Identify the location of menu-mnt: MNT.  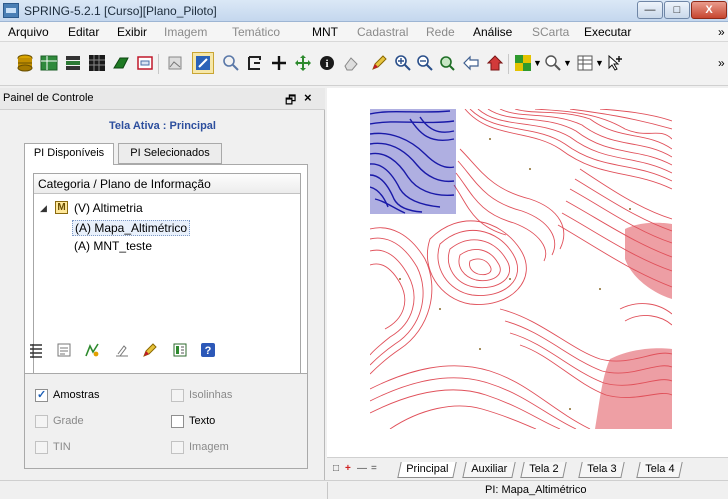
(325, 32).